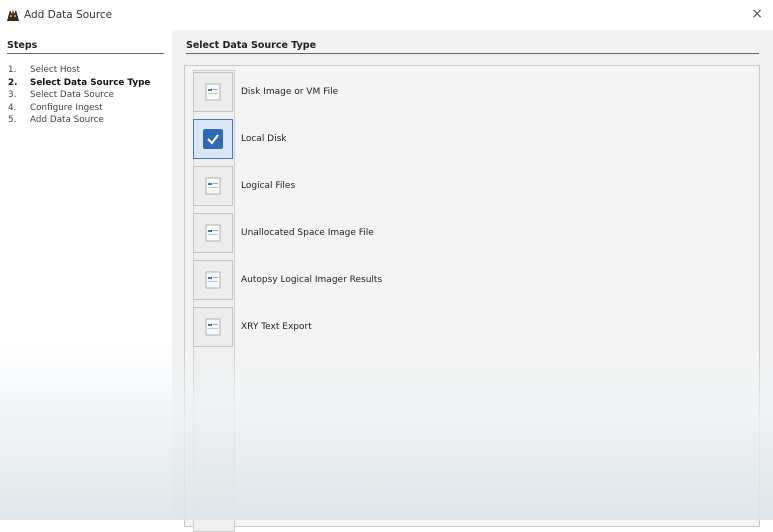 The width and height of the screenshot is (773, 532). What do you see at coordinates (13, 15) in the screenshot?
I see `autopsy-logo-icon` at bounding box center [13, 15].